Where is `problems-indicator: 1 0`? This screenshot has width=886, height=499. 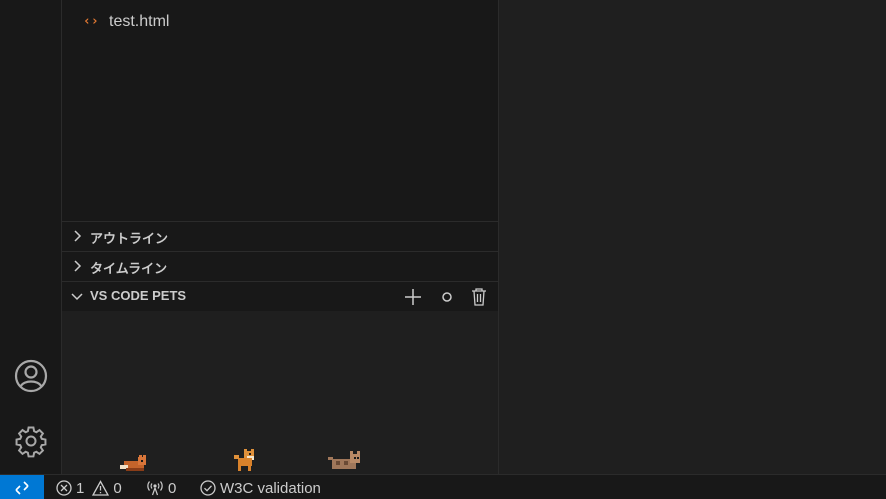 problems-indicator: 1 0 is located at coordinates (89, 488).